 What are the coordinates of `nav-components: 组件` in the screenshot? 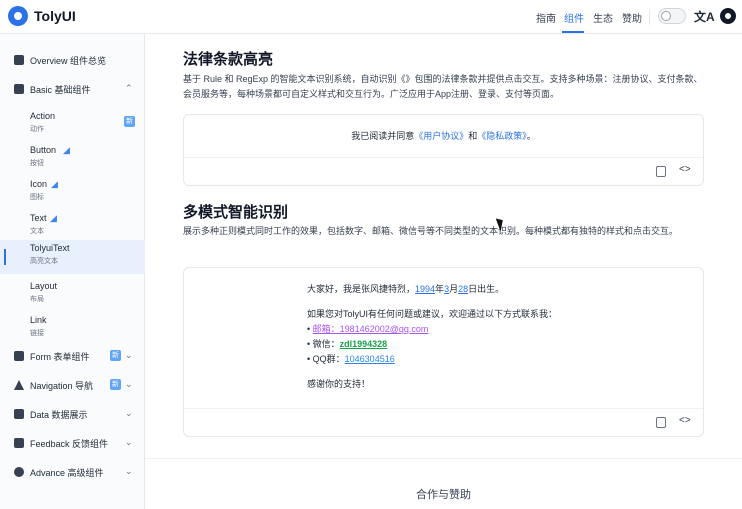 It's located at (574, 17).